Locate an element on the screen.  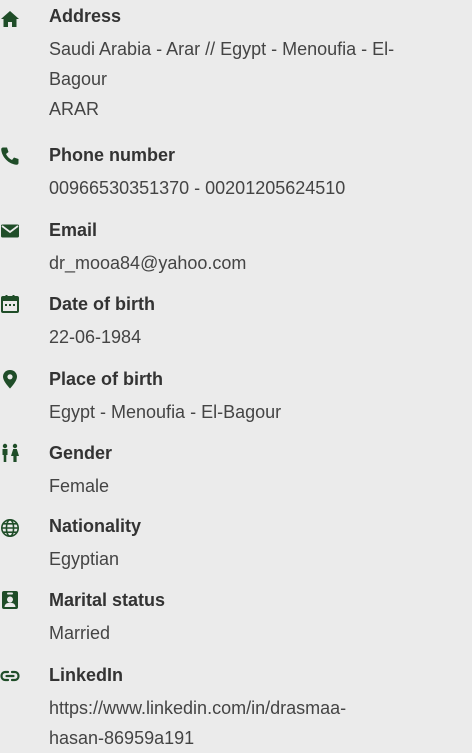
nationality-value: Egyptian is located at coordinates (84, 559).